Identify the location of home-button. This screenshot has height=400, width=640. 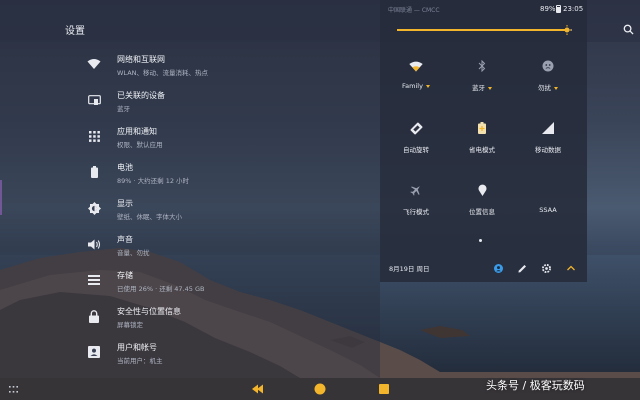
(320, 389).